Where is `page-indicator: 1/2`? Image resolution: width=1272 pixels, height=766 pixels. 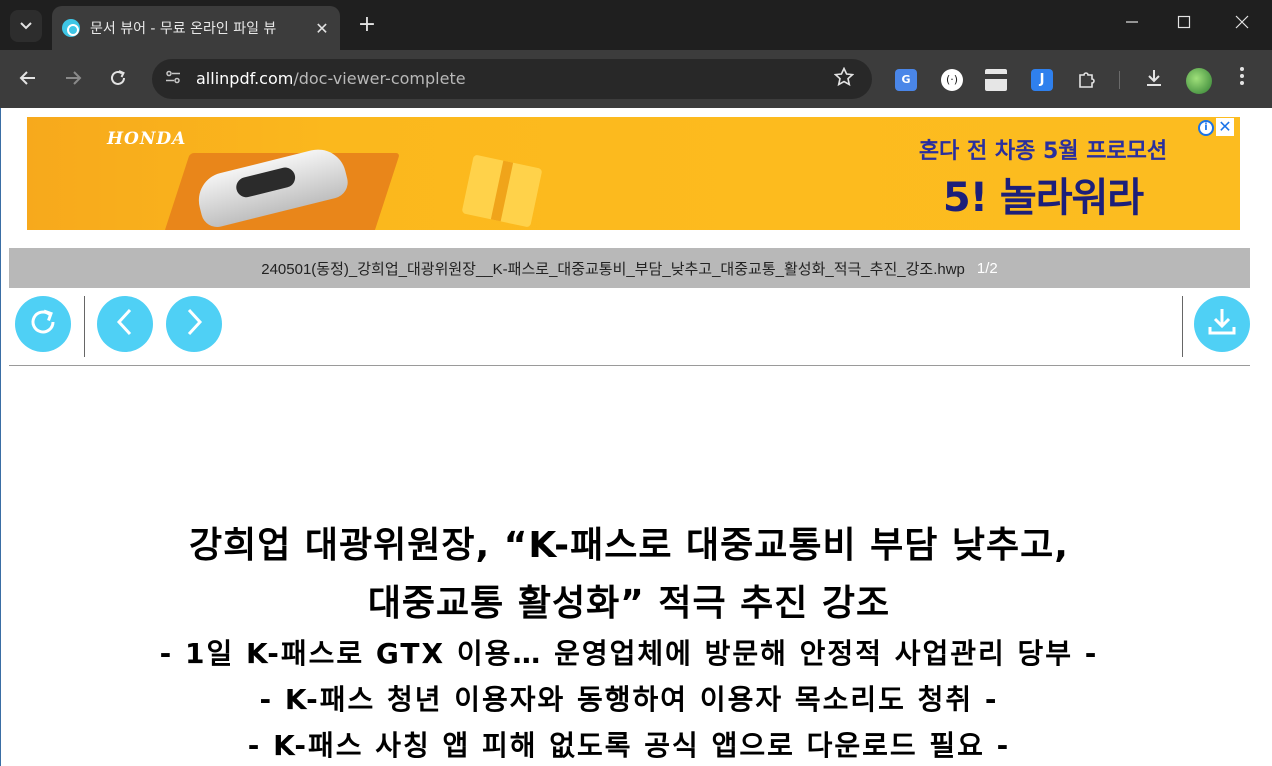
page-indicator: 1/2 is located at coordinates (987, 268).